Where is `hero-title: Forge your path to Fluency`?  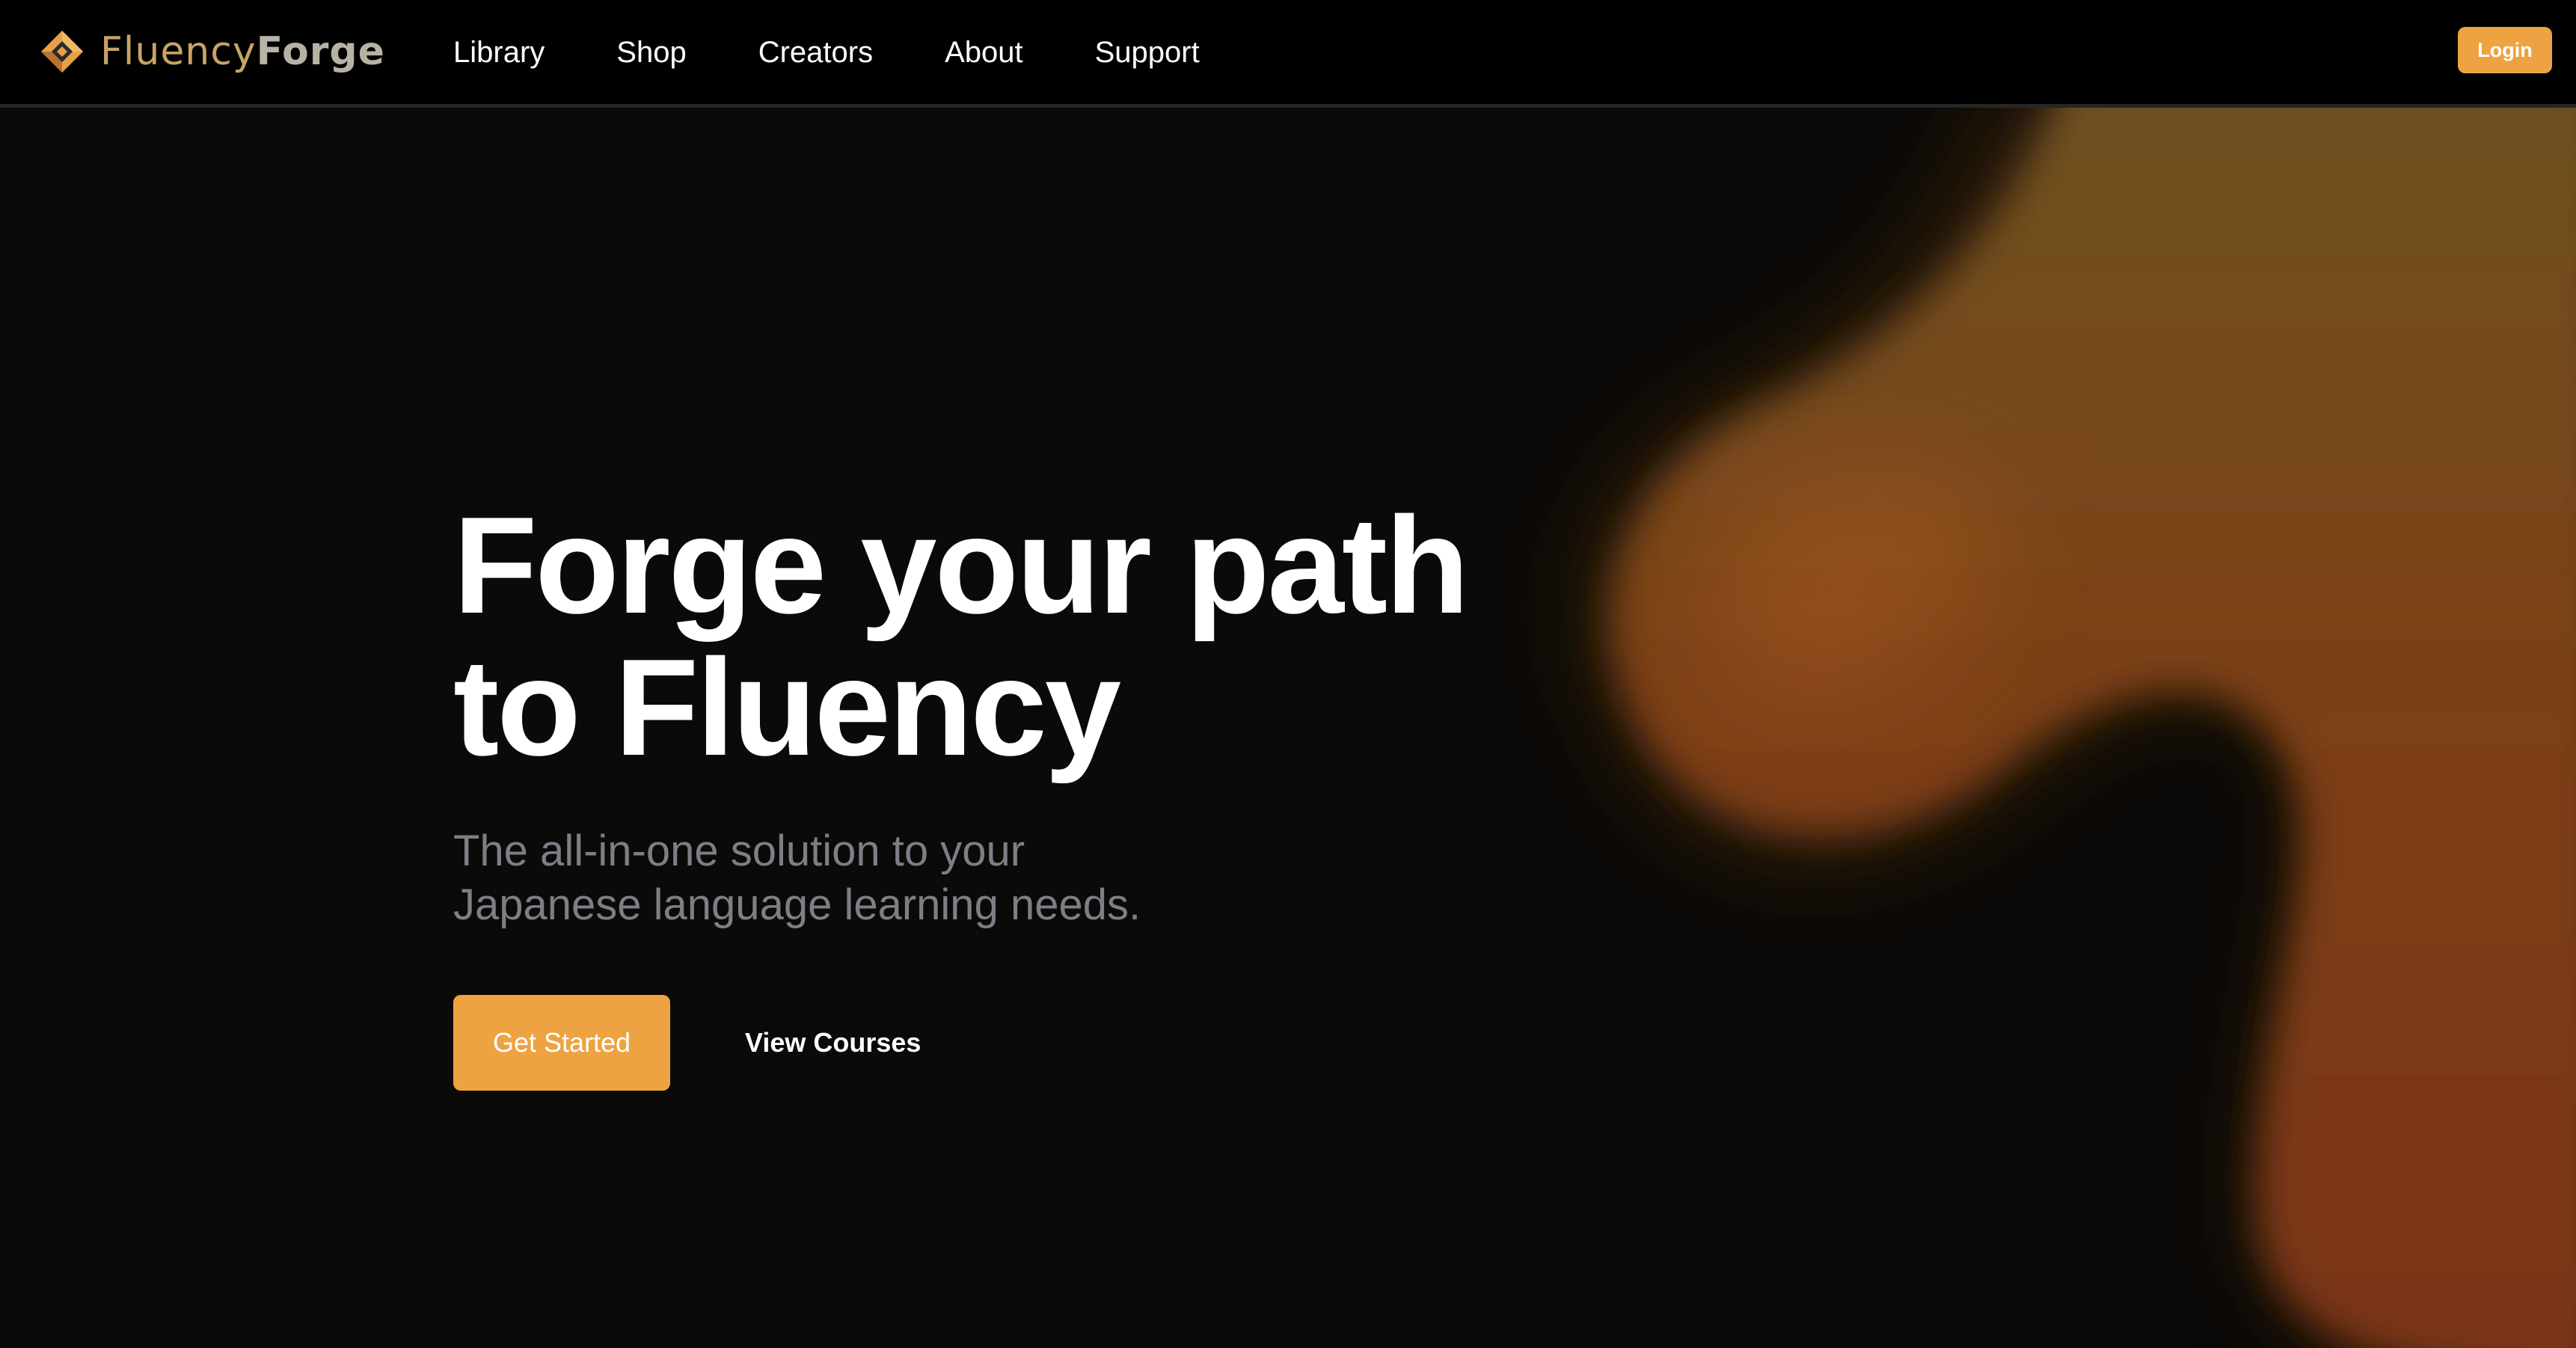
hero-title: Forge your path to Fluency is located at coordinates (961, 636).